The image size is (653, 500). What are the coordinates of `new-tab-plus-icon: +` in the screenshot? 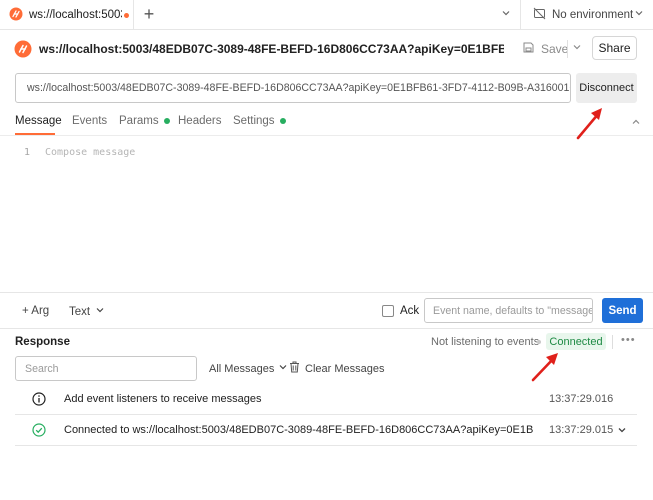 It's located at (149, 14).